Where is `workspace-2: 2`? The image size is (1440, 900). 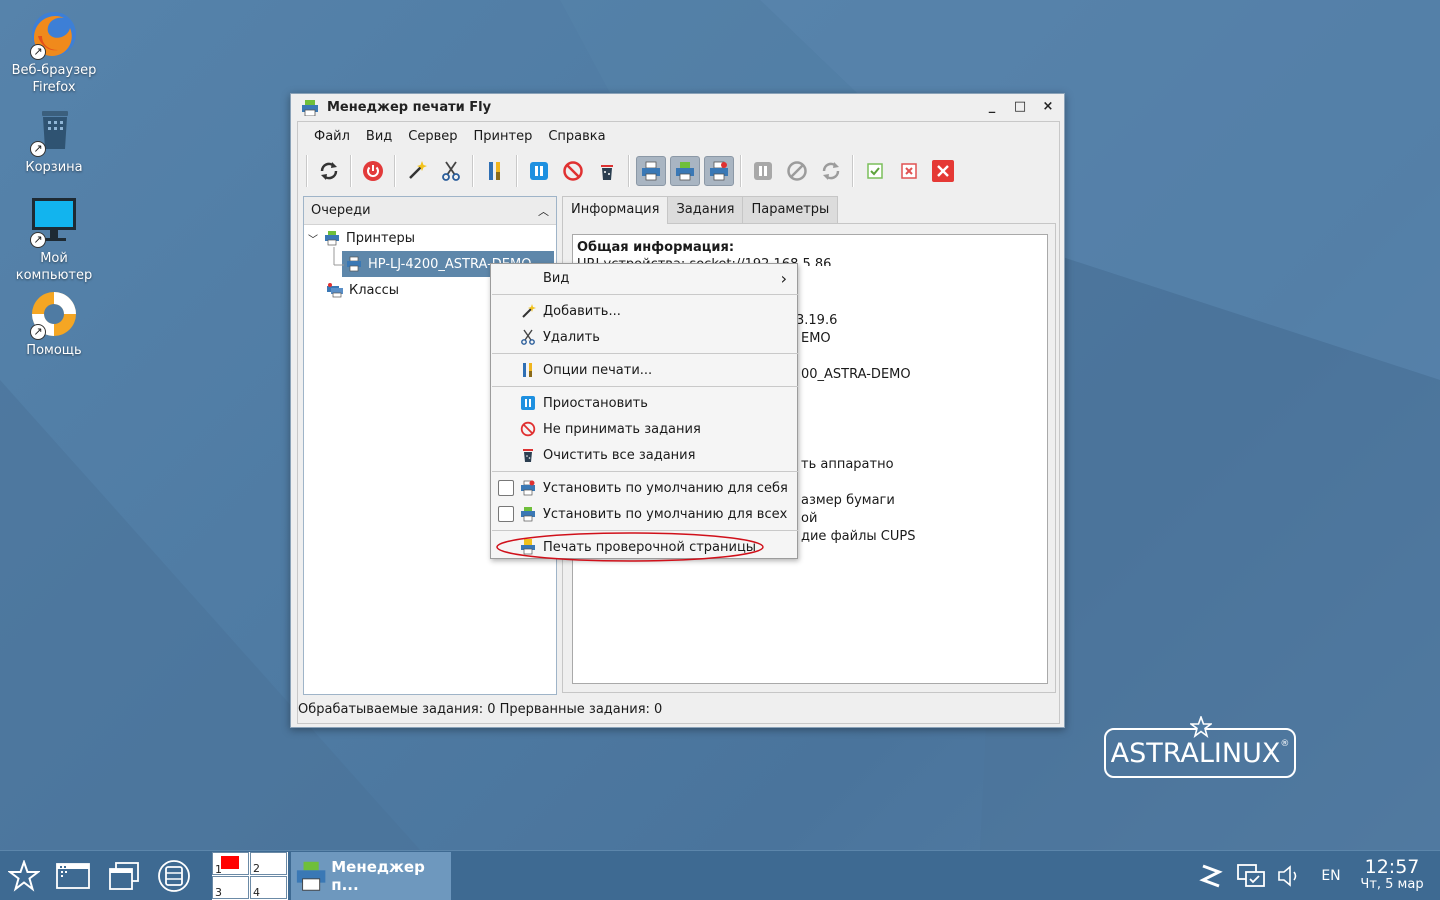
workspace-2: 2 is located at coordinates (268, 863).